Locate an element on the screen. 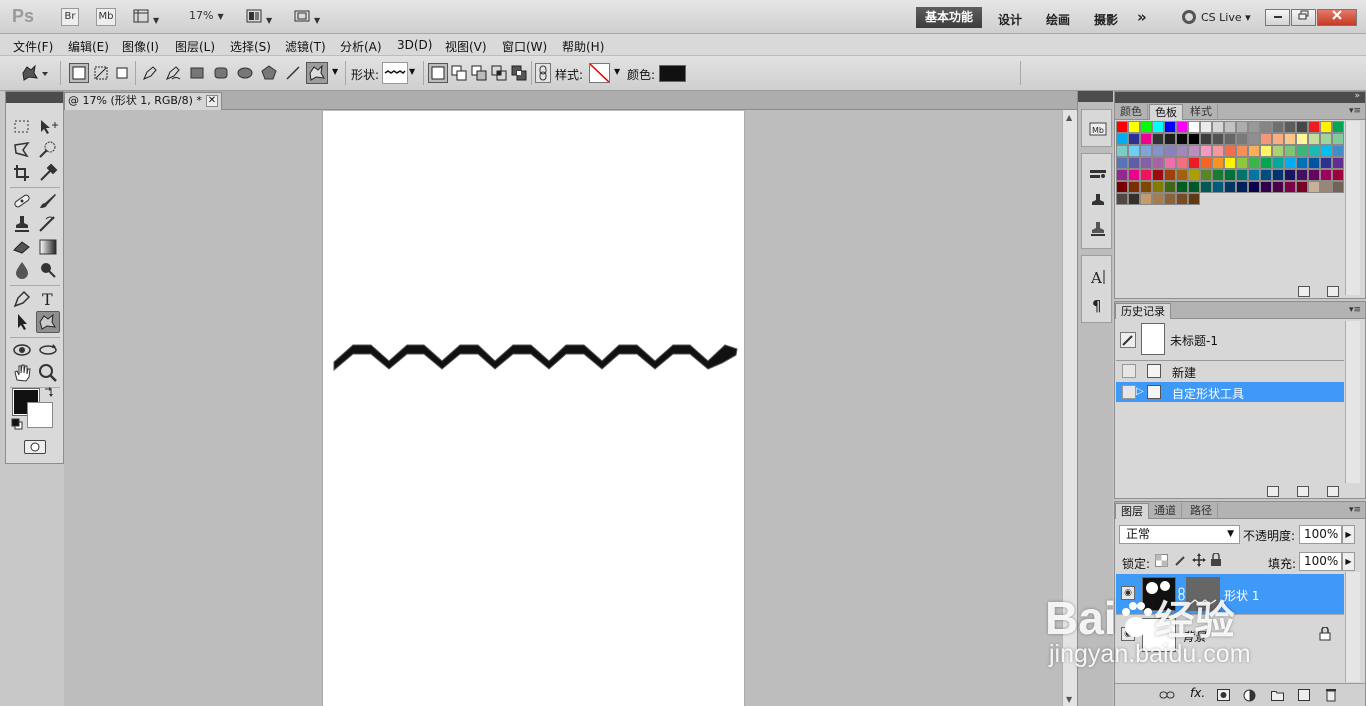 Image resolution: width=1366 pixels, height=706 pixels. history-panel-menu-icon: ▾≡ is located at coordinates (1355, 310).